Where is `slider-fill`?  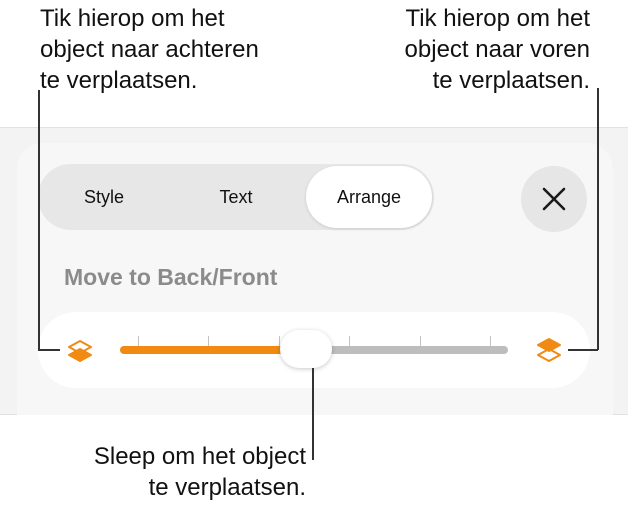 slider-fill is located at coordinates (213, 350).